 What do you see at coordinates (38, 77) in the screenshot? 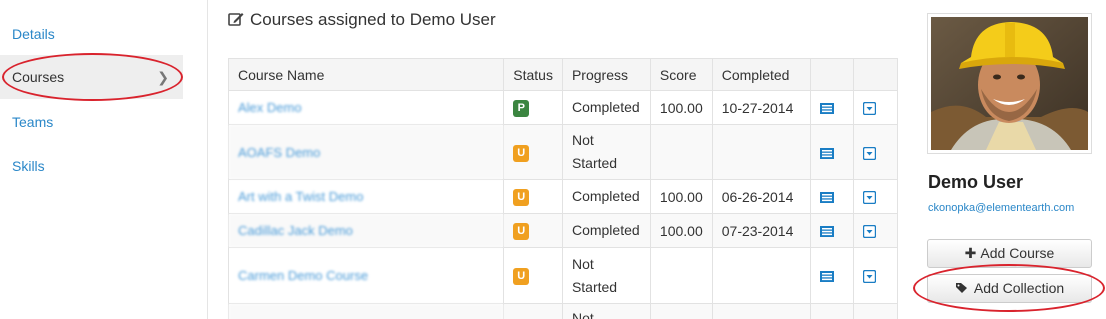
I see `sidebar-item-label: Courses` at bounding box center [38, 77].